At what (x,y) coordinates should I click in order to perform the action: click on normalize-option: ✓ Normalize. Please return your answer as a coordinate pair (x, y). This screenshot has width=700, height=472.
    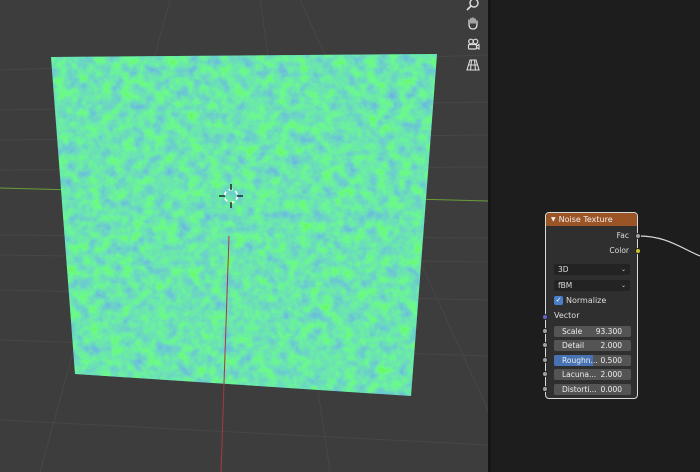
    Looking at the image, I should click on (580, 300).